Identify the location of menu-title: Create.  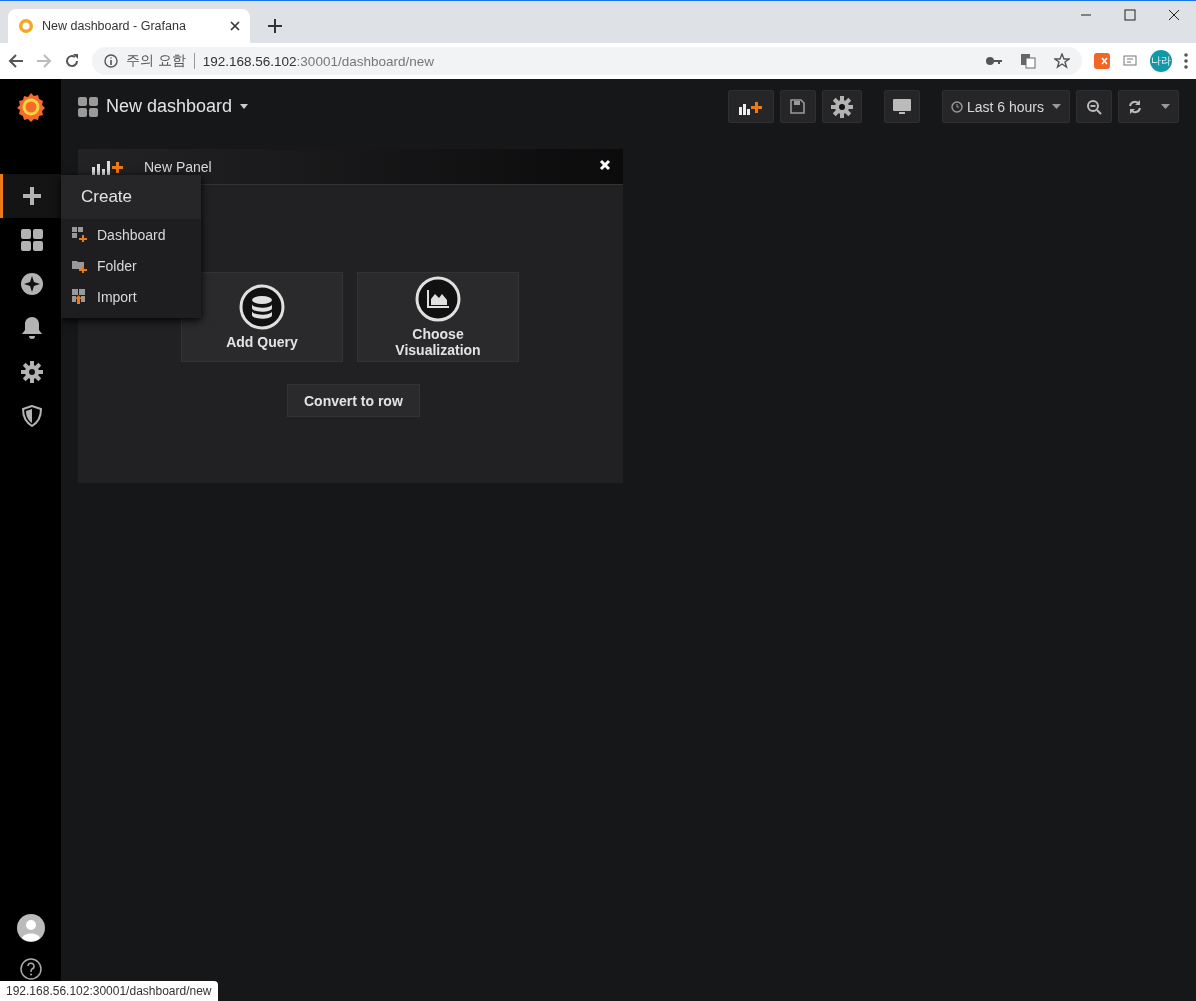
(107, 197).